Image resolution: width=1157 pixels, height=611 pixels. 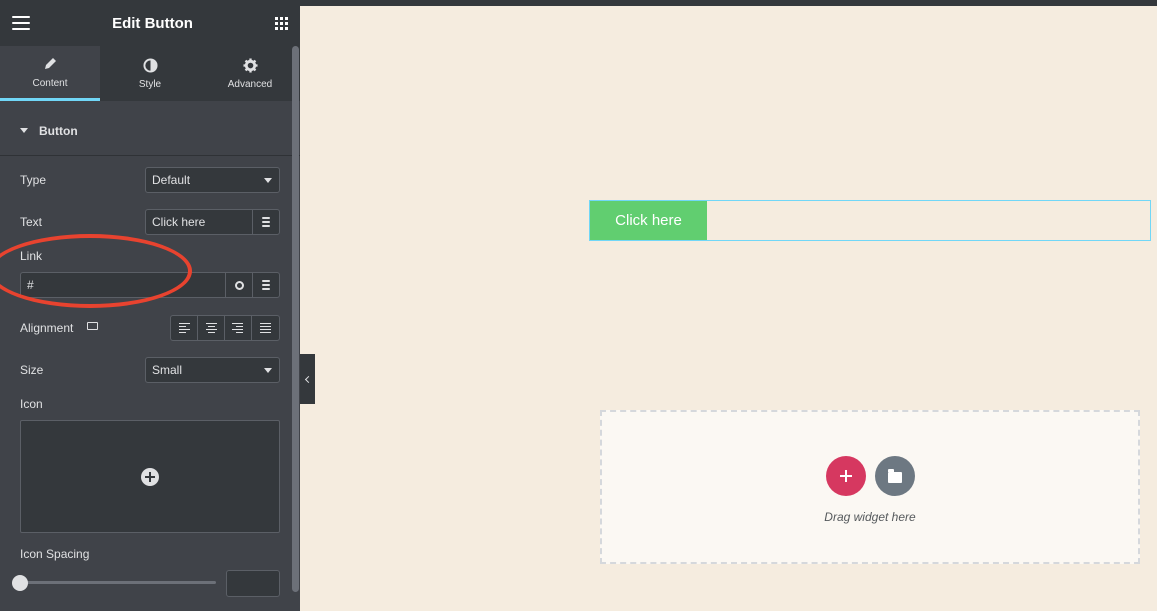 I want to click on size-control: Size Small, so click(x=150, y=370).